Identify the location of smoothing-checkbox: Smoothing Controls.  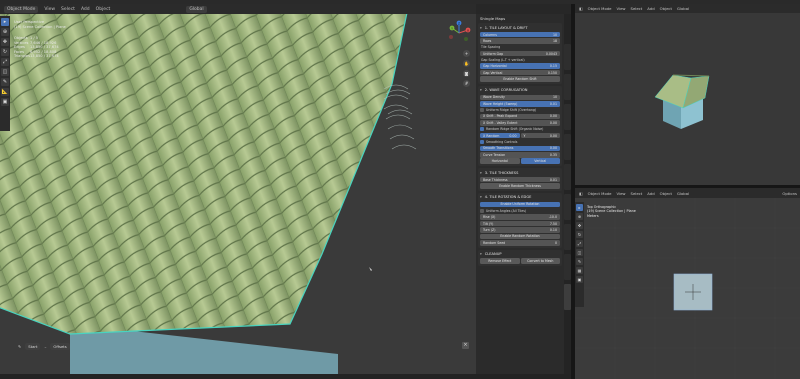
(520, 142).